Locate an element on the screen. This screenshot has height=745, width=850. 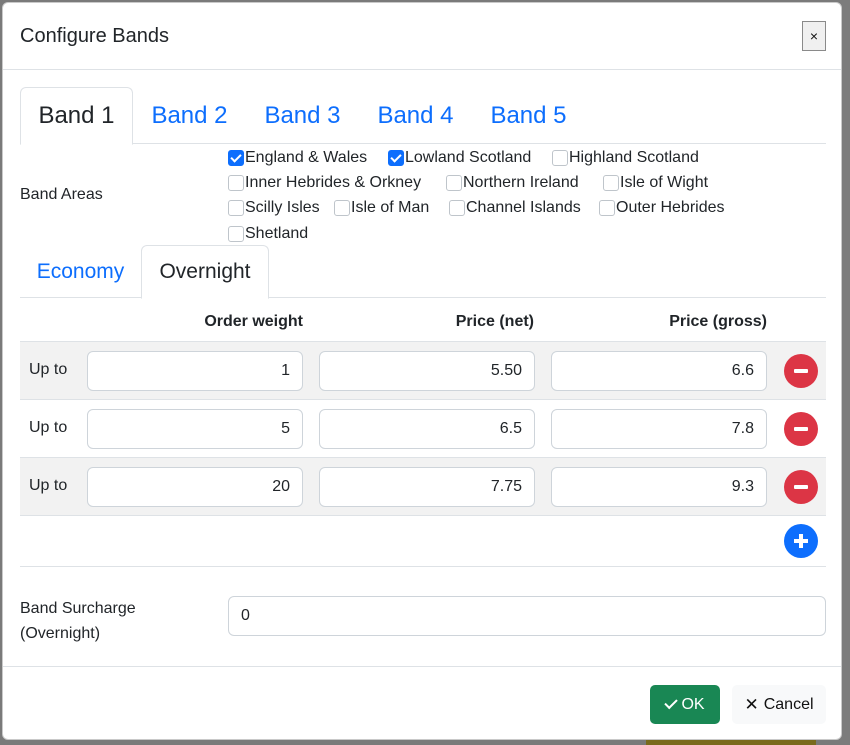
check-icon is located at coordinates (671, 702).